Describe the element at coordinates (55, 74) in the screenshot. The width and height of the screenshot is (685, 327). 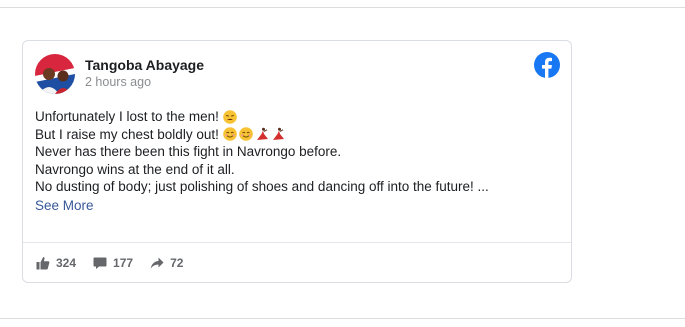
I see `author-avatar` at that location.